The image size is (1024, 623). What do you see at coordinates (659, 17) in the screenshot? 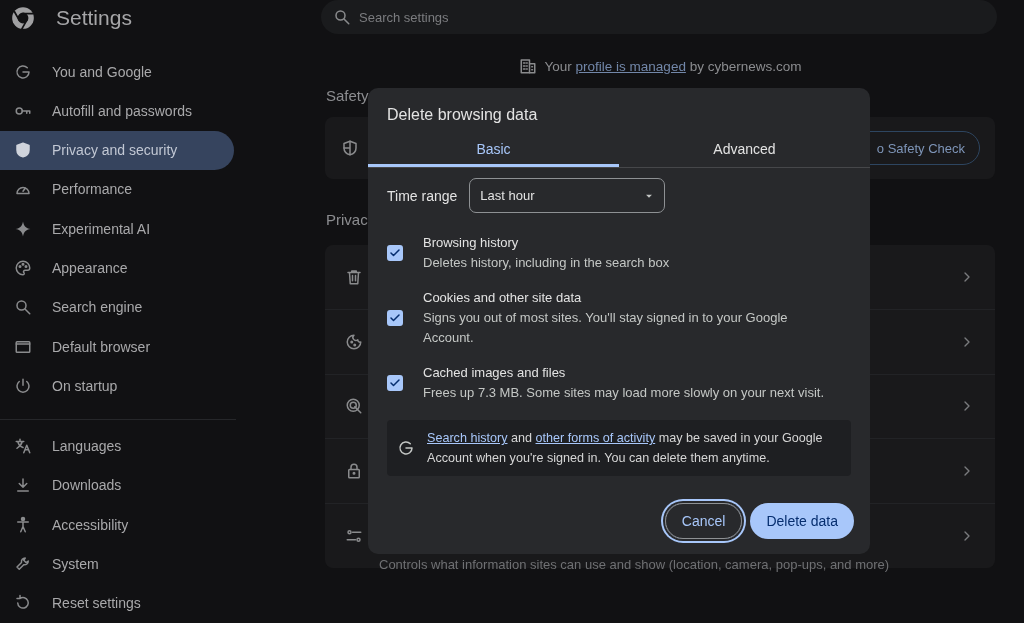
I see `search-field: Search settings` at bounding box center [659, 17].